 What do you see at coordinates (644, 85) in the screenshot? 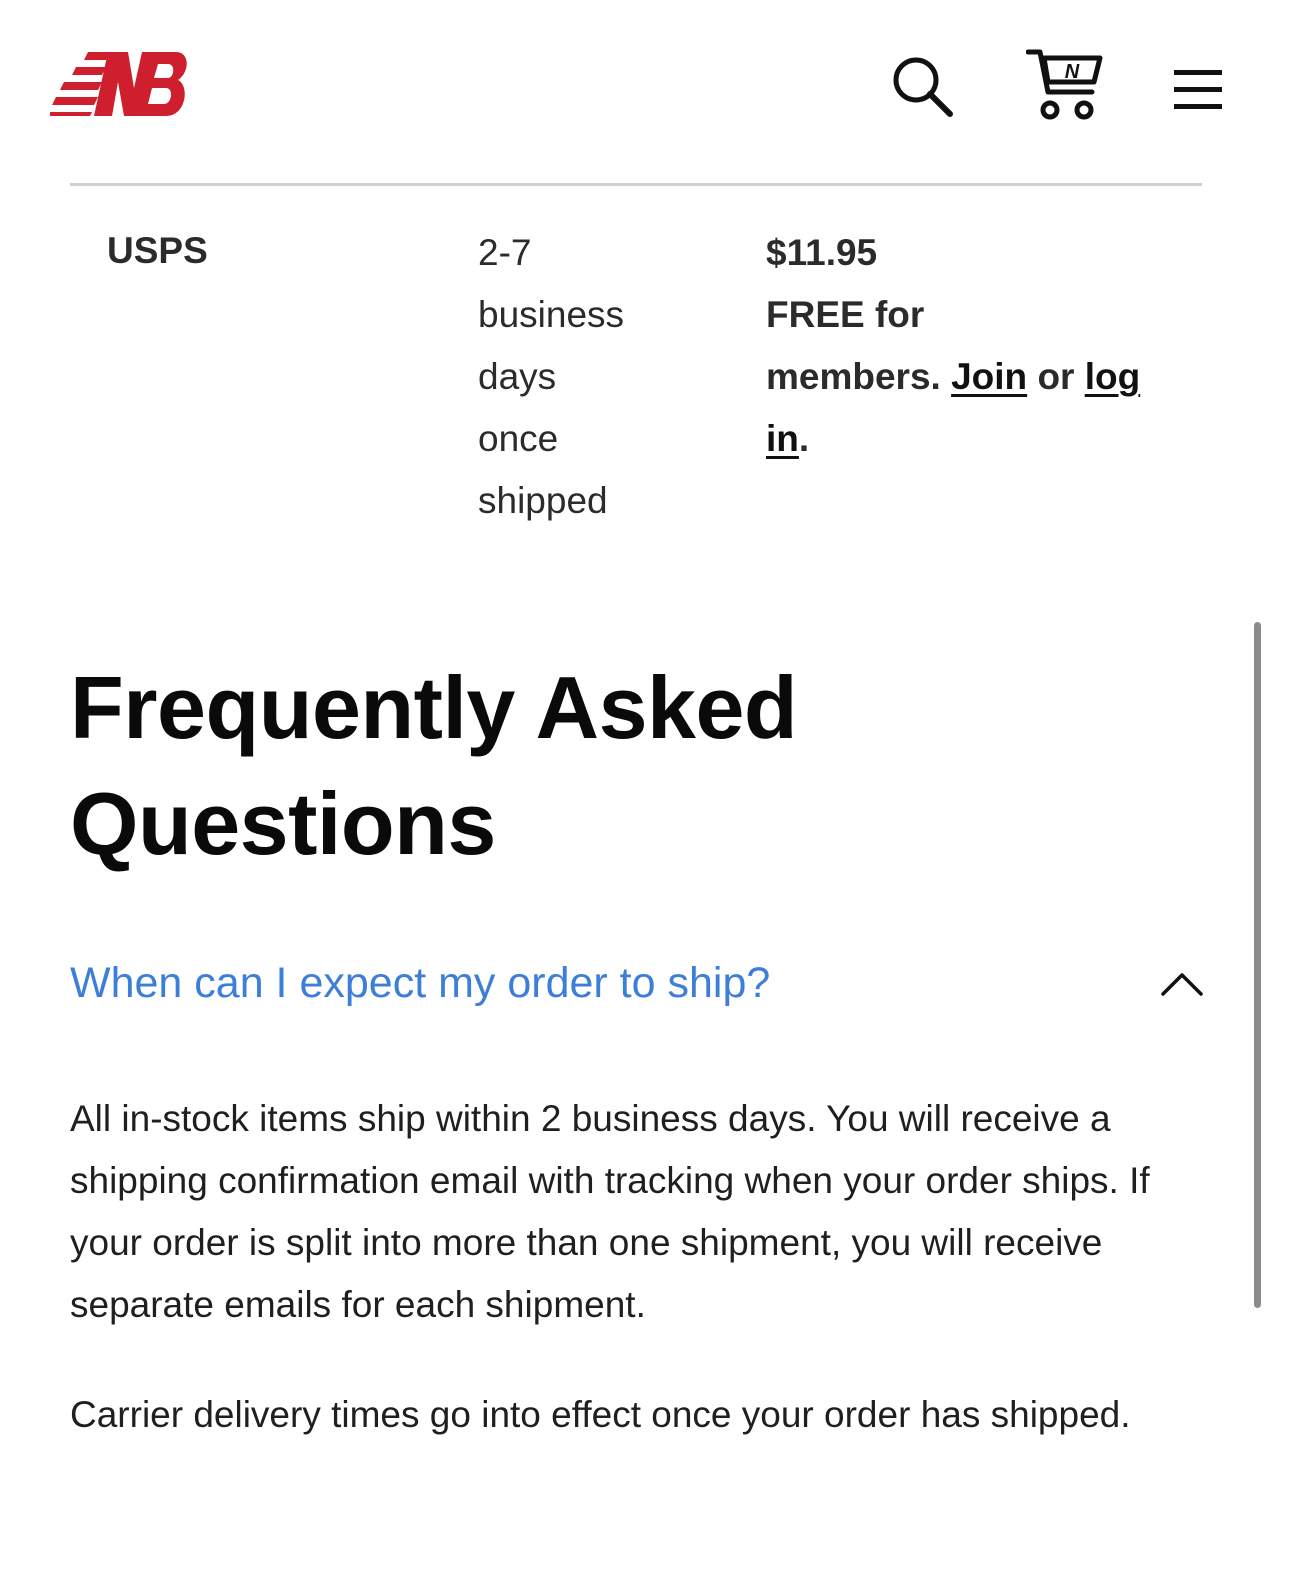
I see `site-header: N` at bounding box center [644, 85].